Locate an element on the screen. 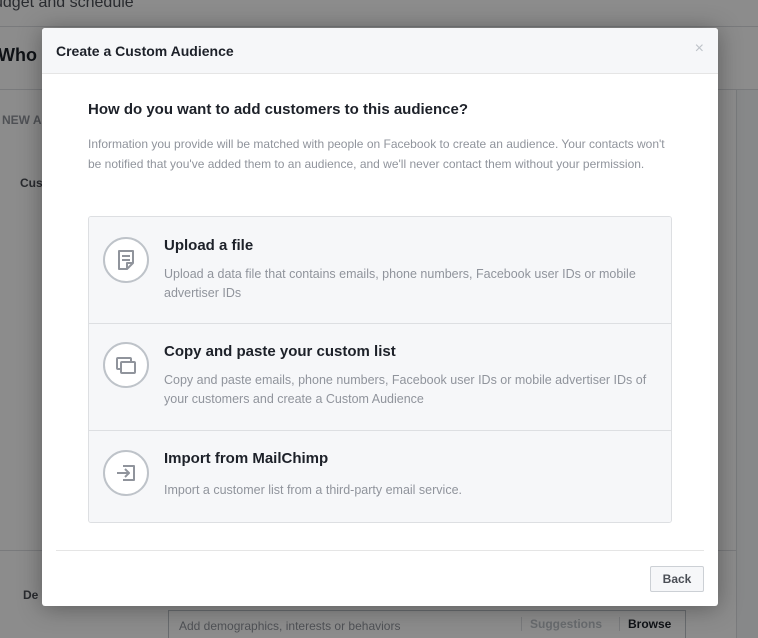 The height and width of the screenshot is (638, 758). import-icon is located at coordinates (126, 473).